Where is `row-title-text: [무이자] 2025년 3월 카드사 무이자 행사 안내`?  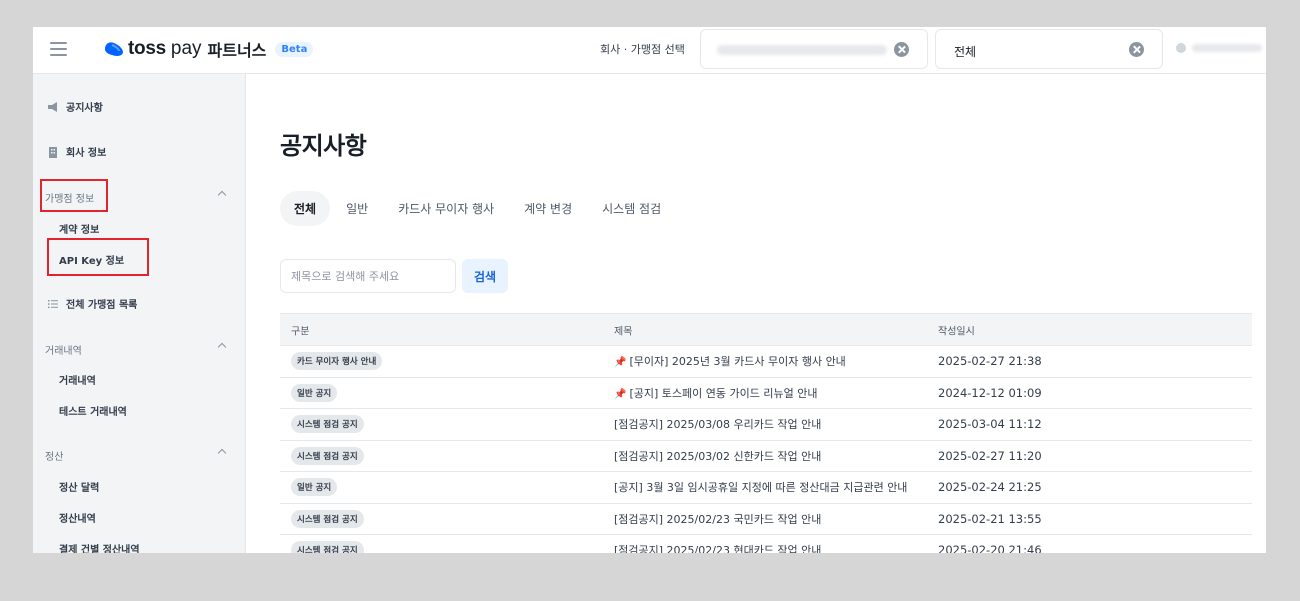
row-title-text: [무이자] 2025년 3월 카드사 무이자 행사 안내 is located at coordinates (737, 362).